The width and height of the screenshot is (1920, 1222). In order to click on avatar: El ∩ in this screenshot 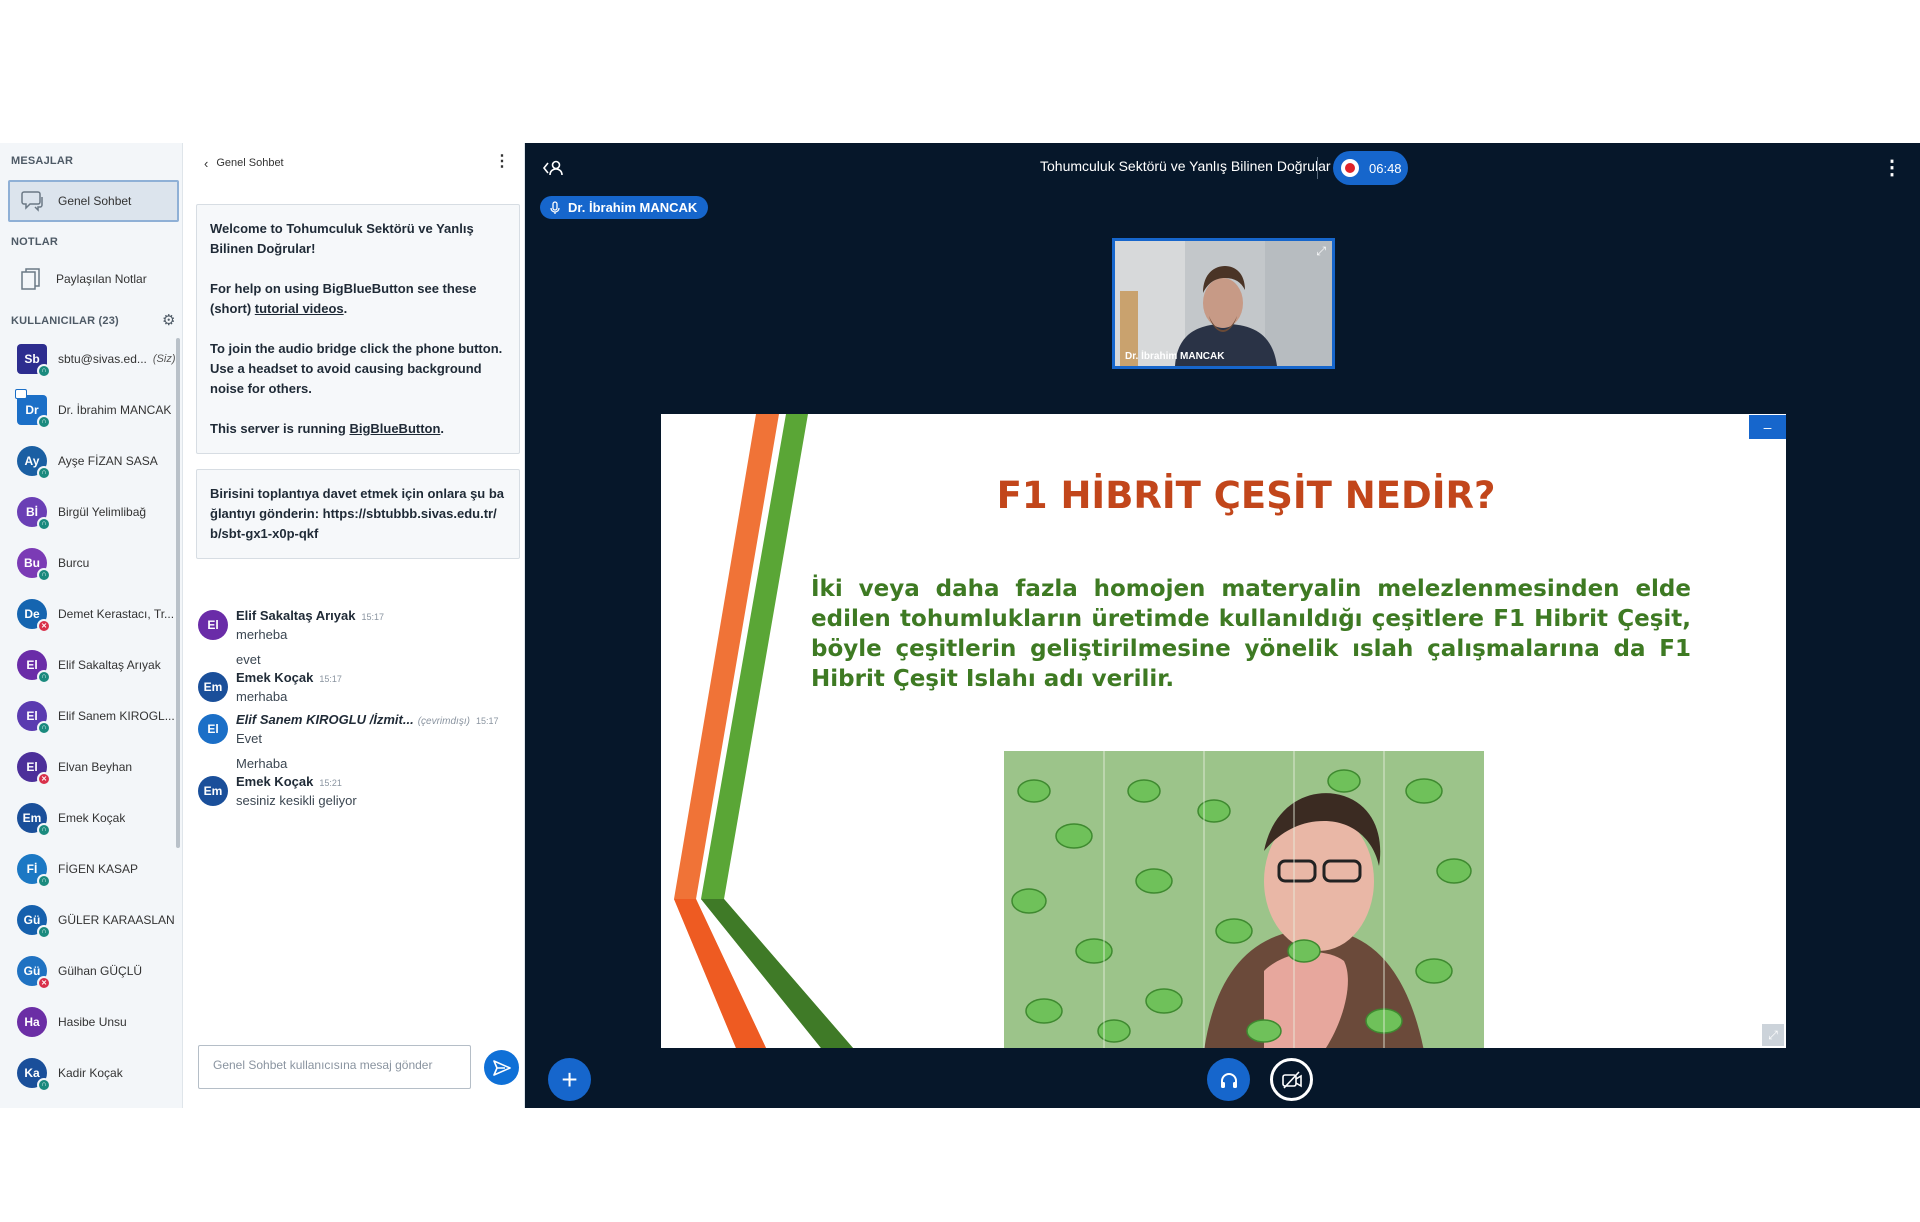, I will do `click(34, 717)`.